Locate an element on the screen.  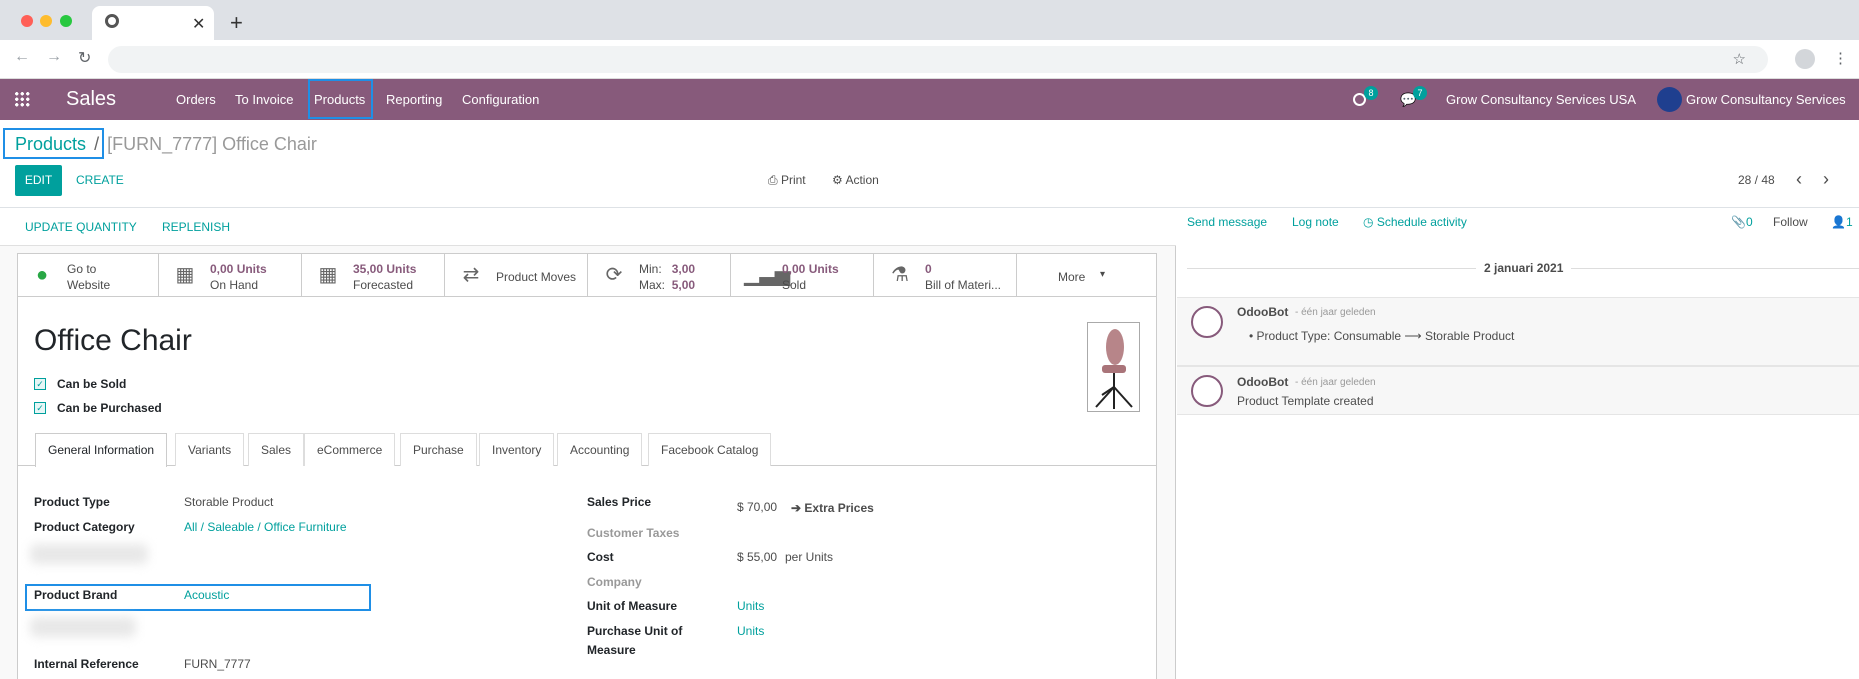
sales-price-value: $ 70,00 is located at coordinates (757, 507).